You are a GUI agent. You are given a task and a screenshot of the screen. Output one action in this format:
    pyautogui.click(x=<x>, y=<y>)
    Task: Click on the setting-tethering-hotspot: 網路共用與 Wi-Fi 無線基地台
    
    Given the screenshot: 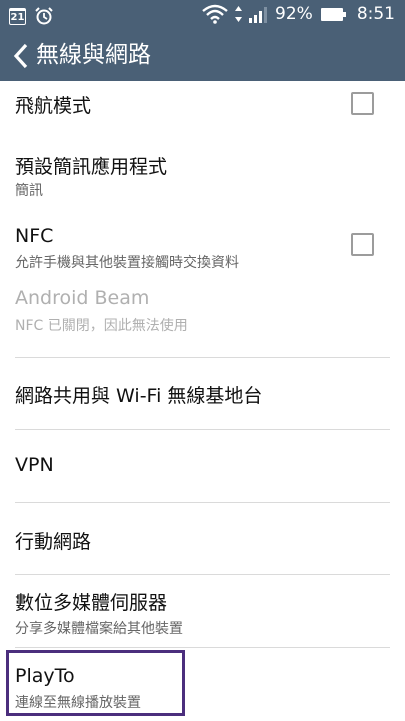 What is the action you would take?
    pyautogui.click(x=202, y=394)
    